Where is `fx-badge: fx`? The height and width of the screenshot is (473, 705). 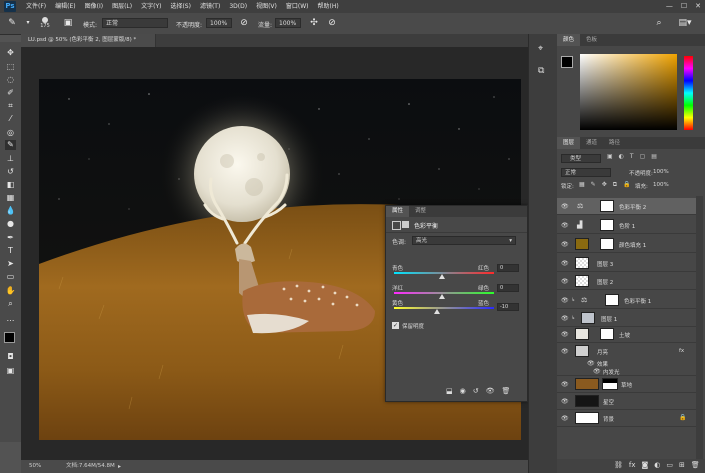
fx-badge: fx is located at coordinates (681, 351).